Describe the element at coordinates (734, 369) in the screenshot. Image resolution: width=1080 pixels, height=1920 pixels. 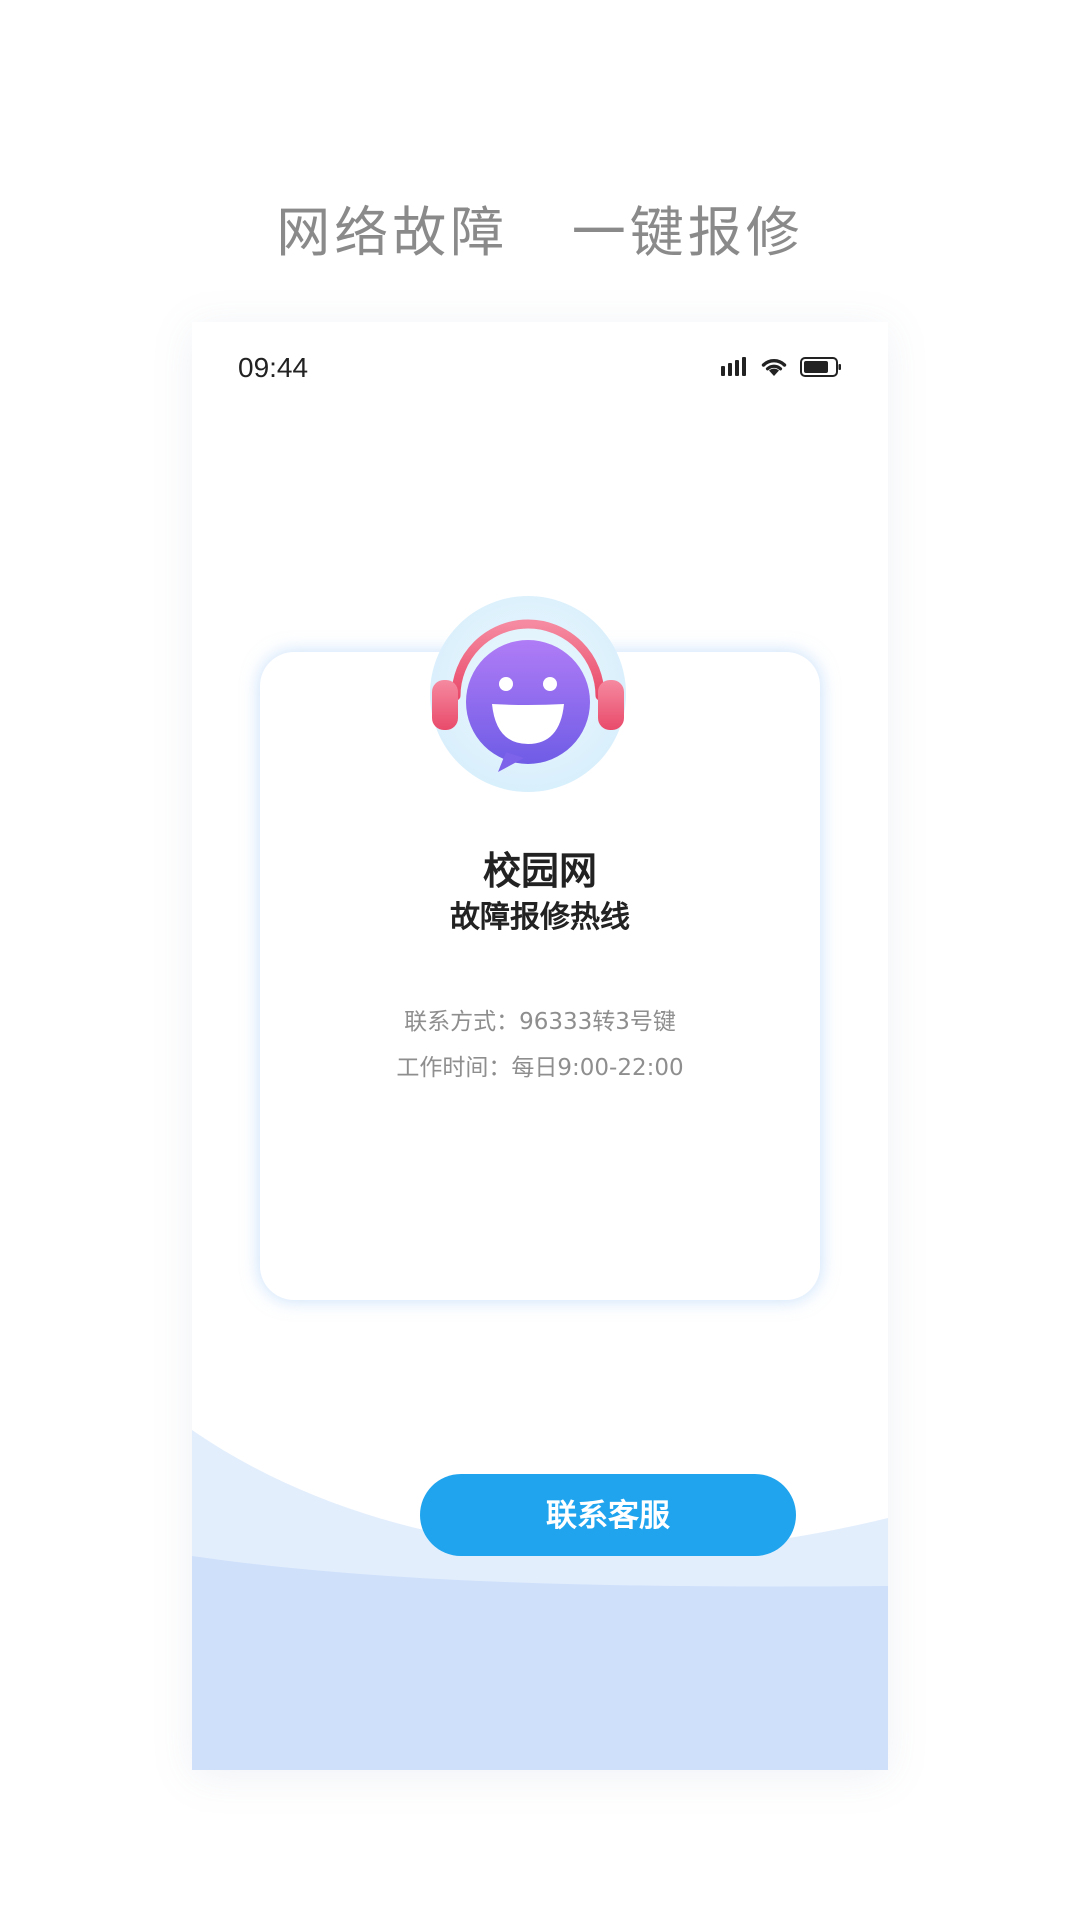
I see `signal-icon` at that location.